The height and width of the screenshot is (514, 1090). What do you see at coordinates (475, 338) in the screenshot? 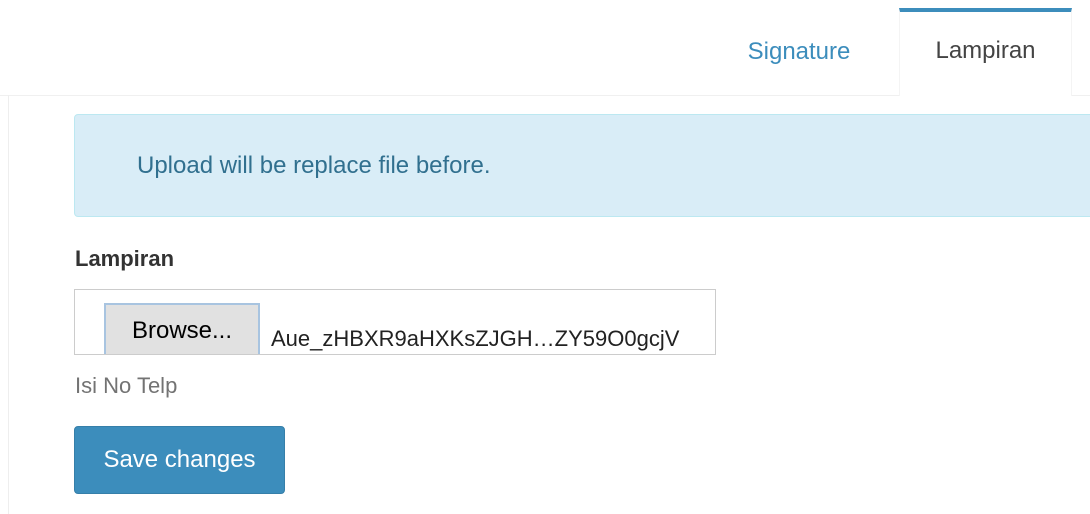
I see `selected-file-name: Aue_zHBXR9aHXKsZJGH…ZY59O0gcjV` at bounding box center [475, 338].